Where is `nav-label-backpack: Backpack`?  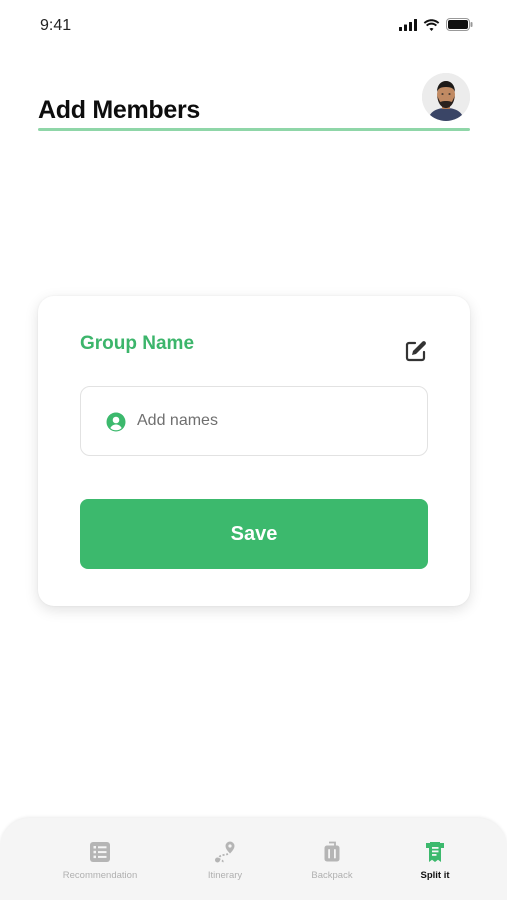 nav-label-backpack: Backpack is located at coordinates (332, 875).